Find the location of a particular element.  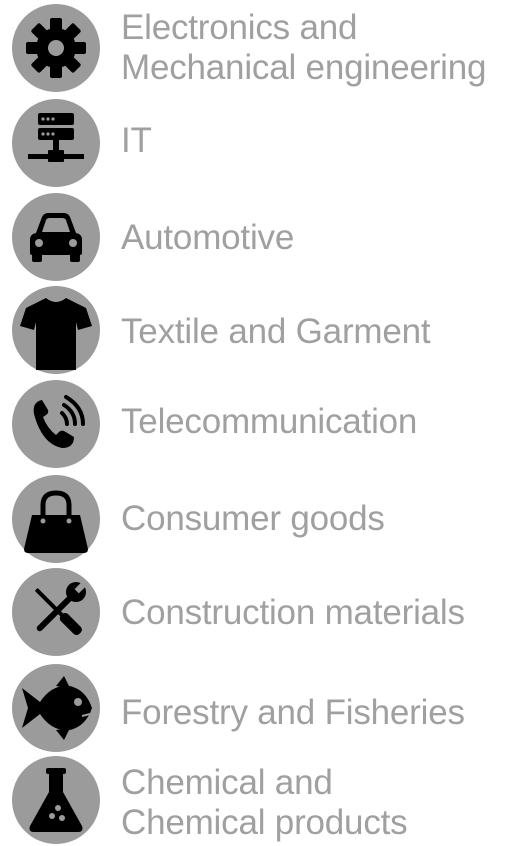

sector-label-line: IT is located at coordinates (136, 140).